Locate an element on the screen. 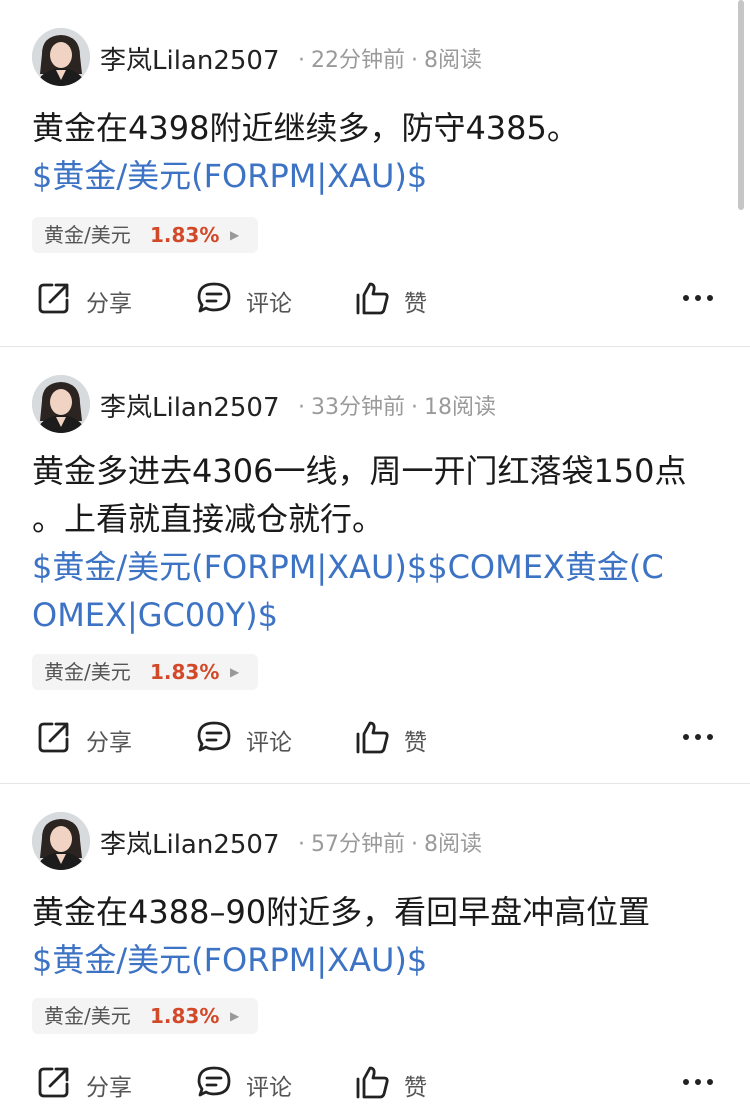  post-text-line: 黄金在4398附近继续多，防守4385。 is located at coordinates (305, 128).